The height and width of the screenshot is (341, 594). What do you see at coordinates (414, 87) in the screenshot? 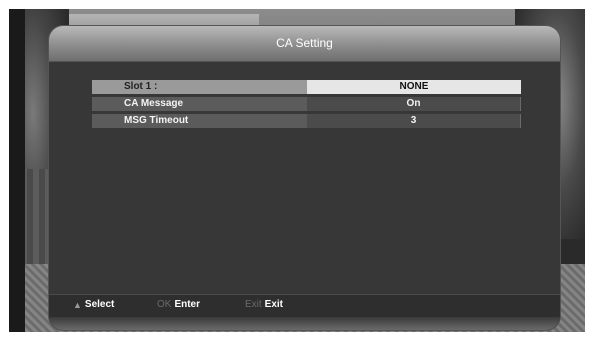
I see `setting-value: NONE` at bounding box center [414, 87].